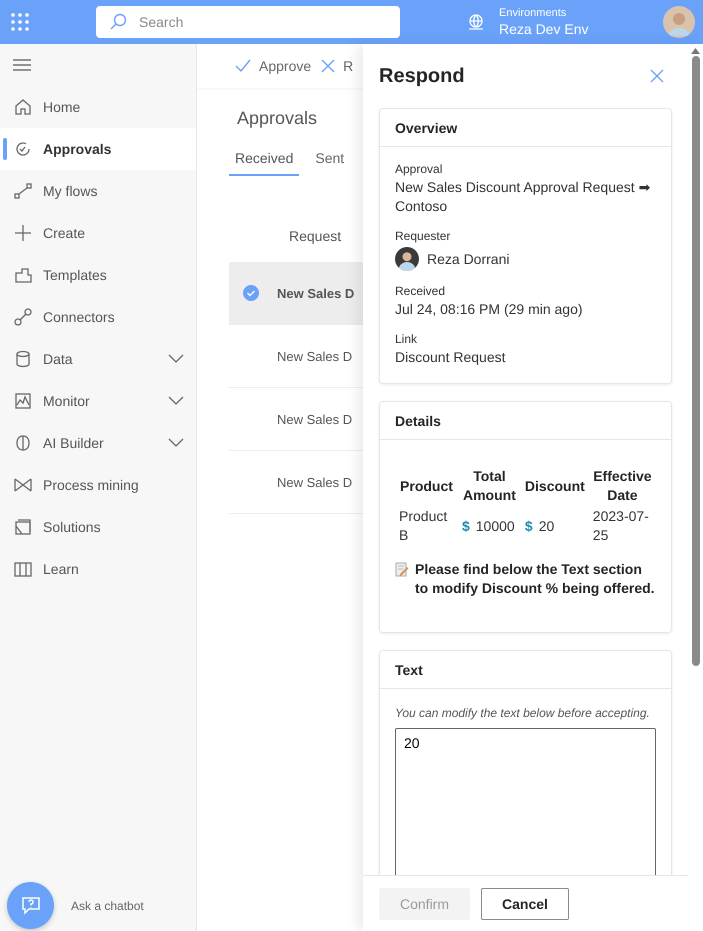 The width and height of the screenshot is (703, 931). I want to click on chatbot-label: Ask a chatbot, so click(107, 905).